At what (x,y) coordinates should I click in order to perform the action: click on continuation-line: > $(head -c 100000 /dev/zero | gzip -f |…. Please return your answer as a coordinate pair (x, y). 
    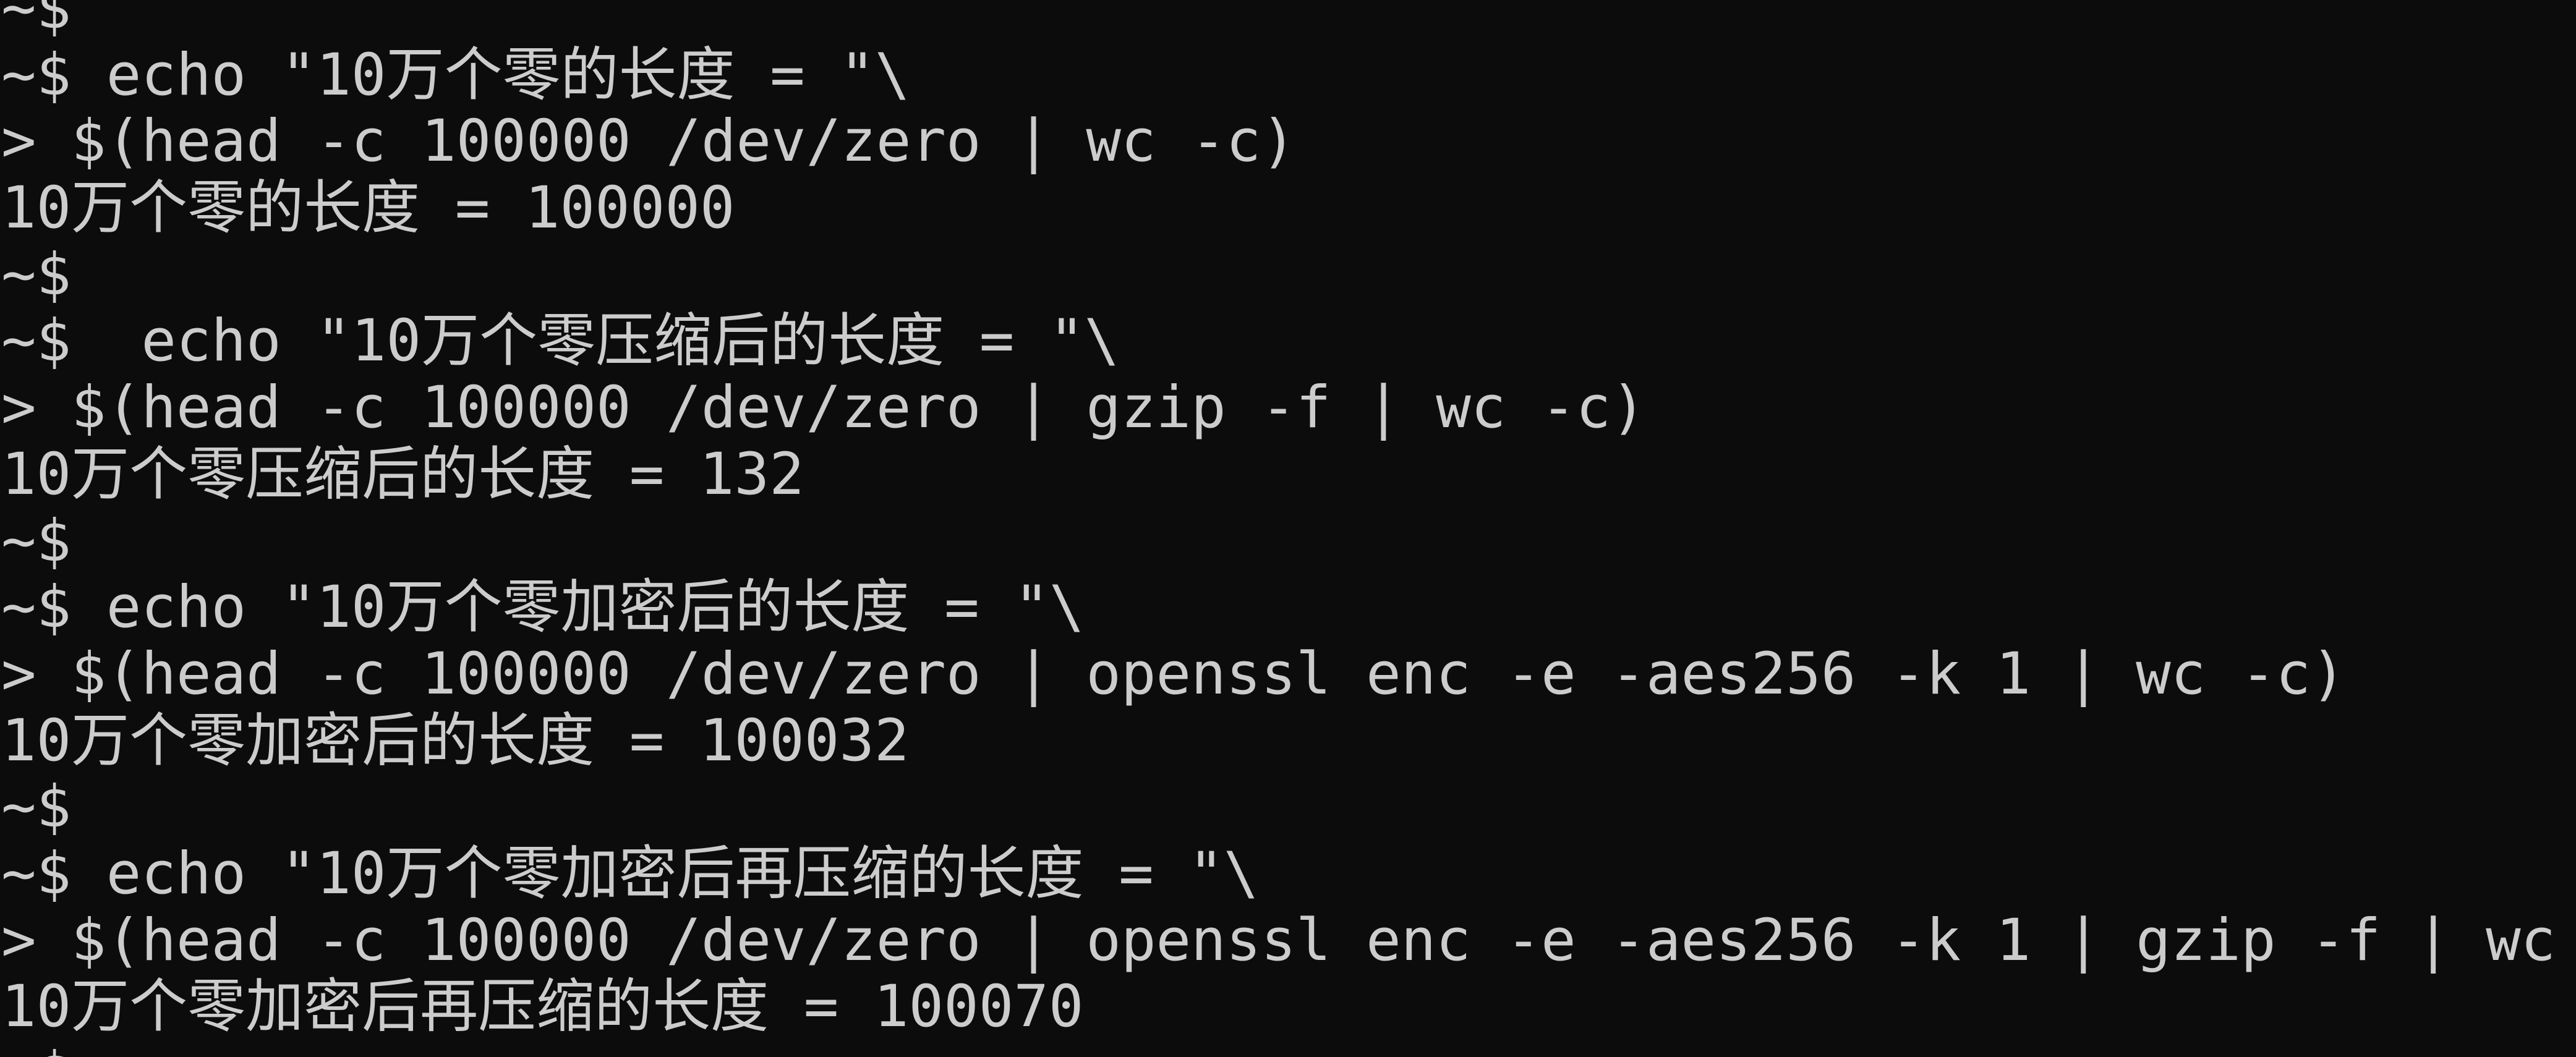
    Looking at the image, I should click on (823, 408).